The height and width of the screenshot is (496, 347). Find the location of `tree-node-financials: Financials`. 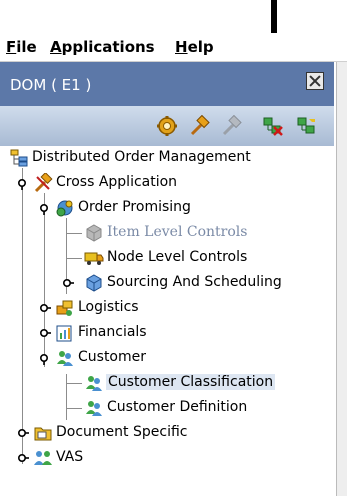

tree-node-financials: Financials is located at coordinates (167, 333).